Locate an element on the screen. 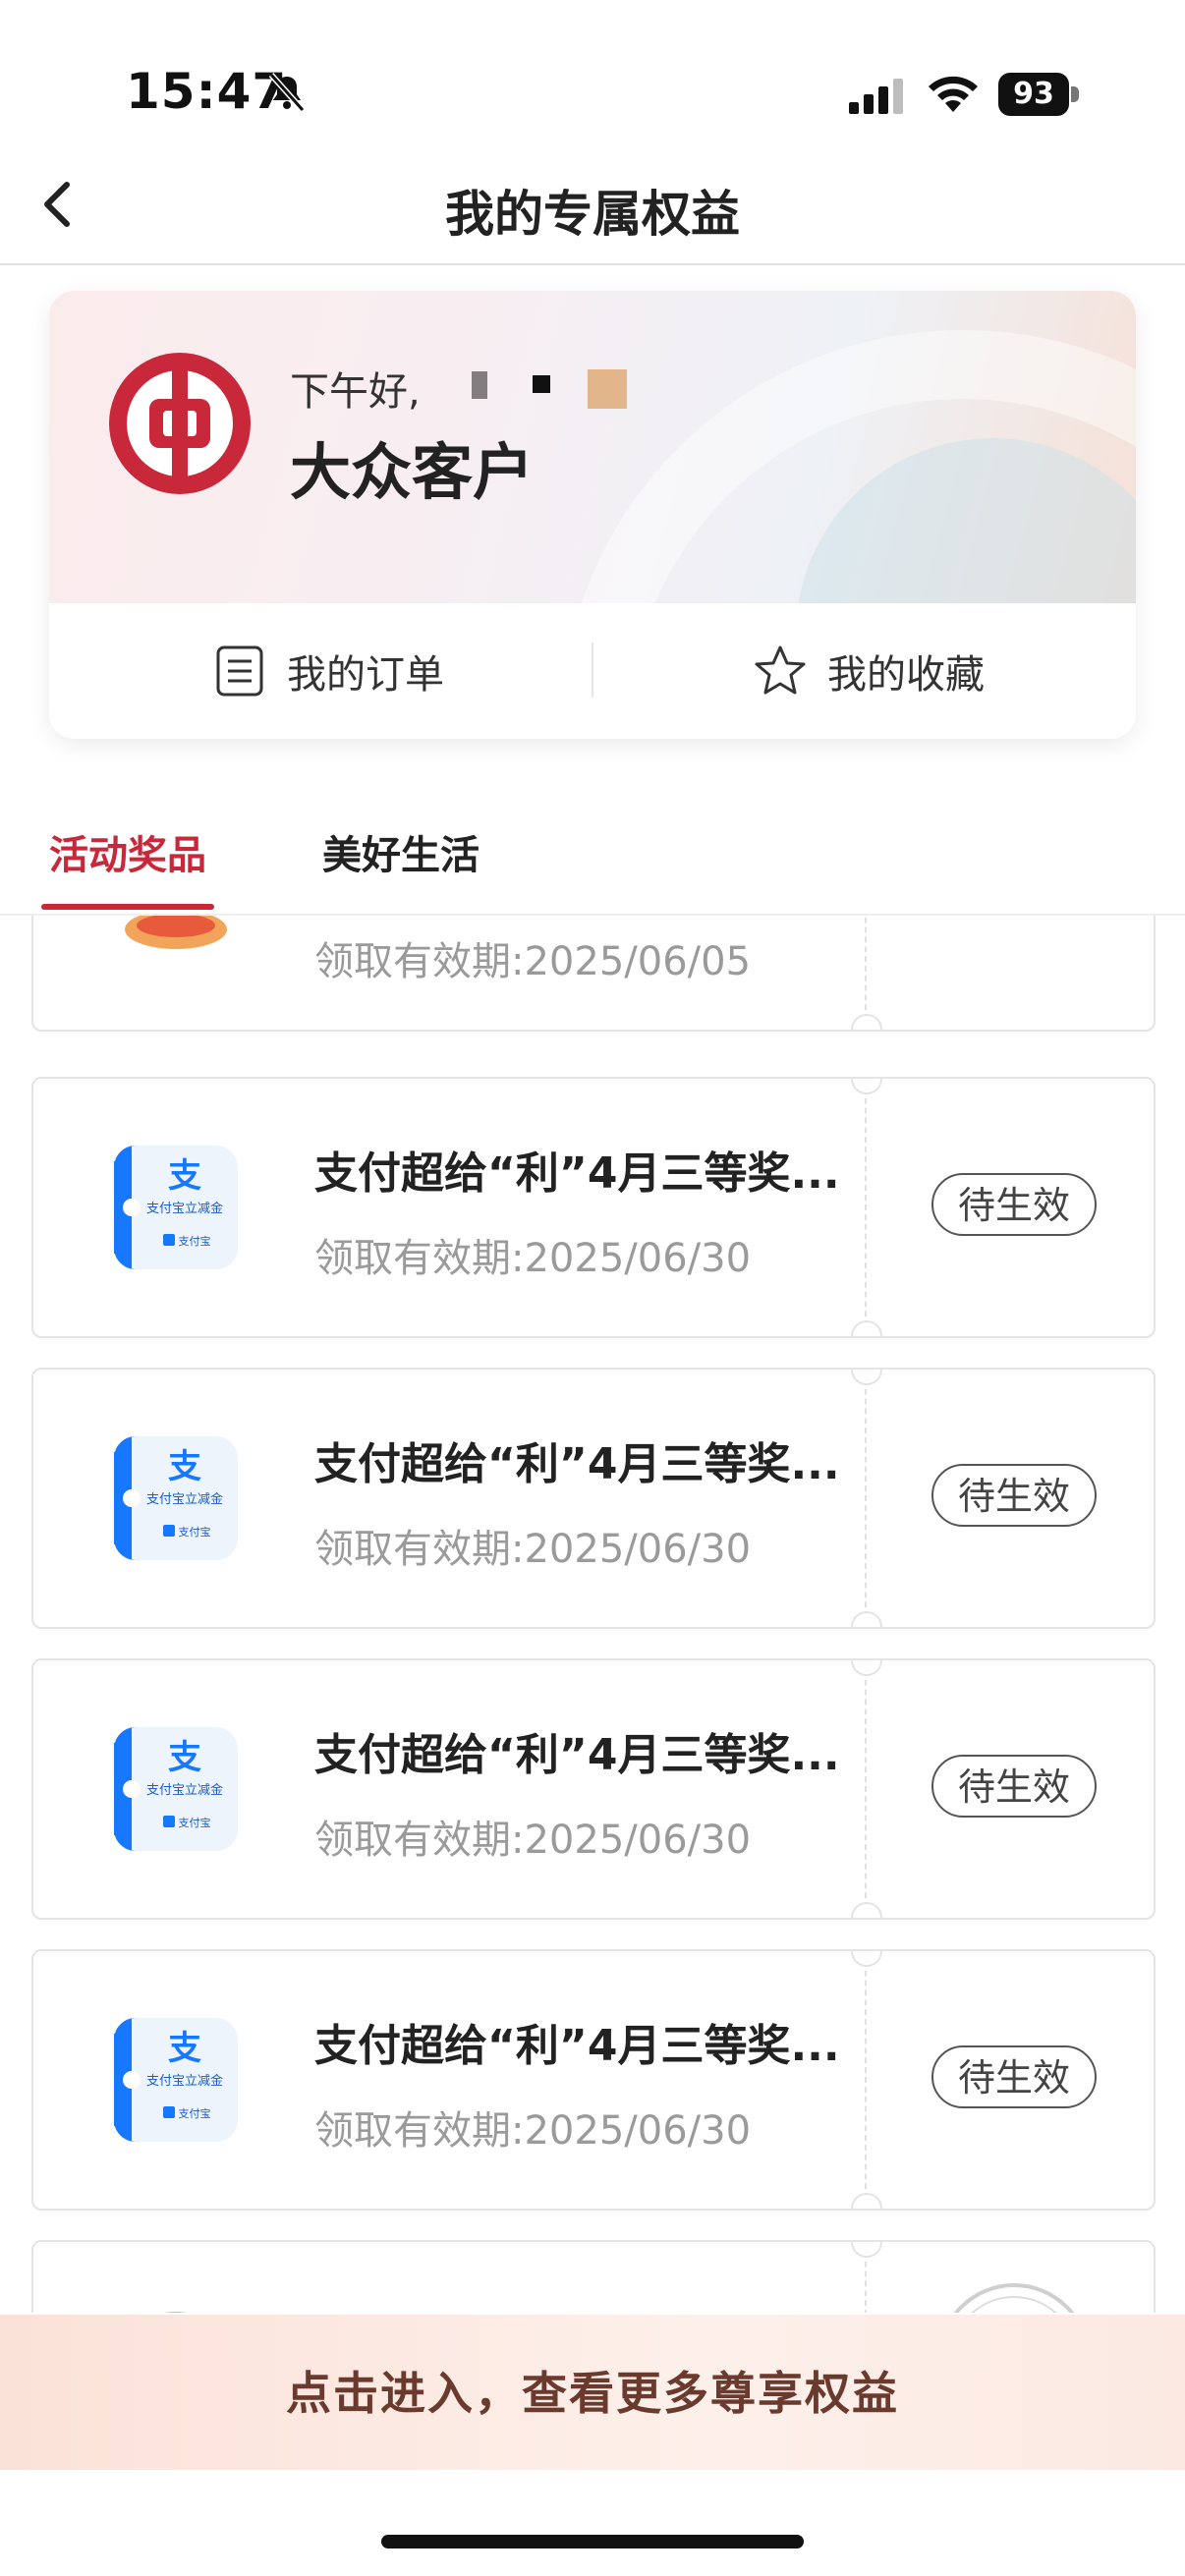  quick-links: 我的订单 我的收藏 is located at coordinates (592, 671).